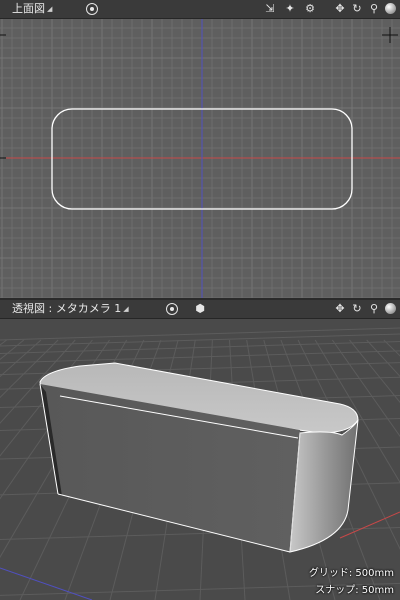 The width and height of the screenshot is (400, 600). I want to click on camera-selector: 透視図 : メタカメラ 1 ◢, so click(70, 309).